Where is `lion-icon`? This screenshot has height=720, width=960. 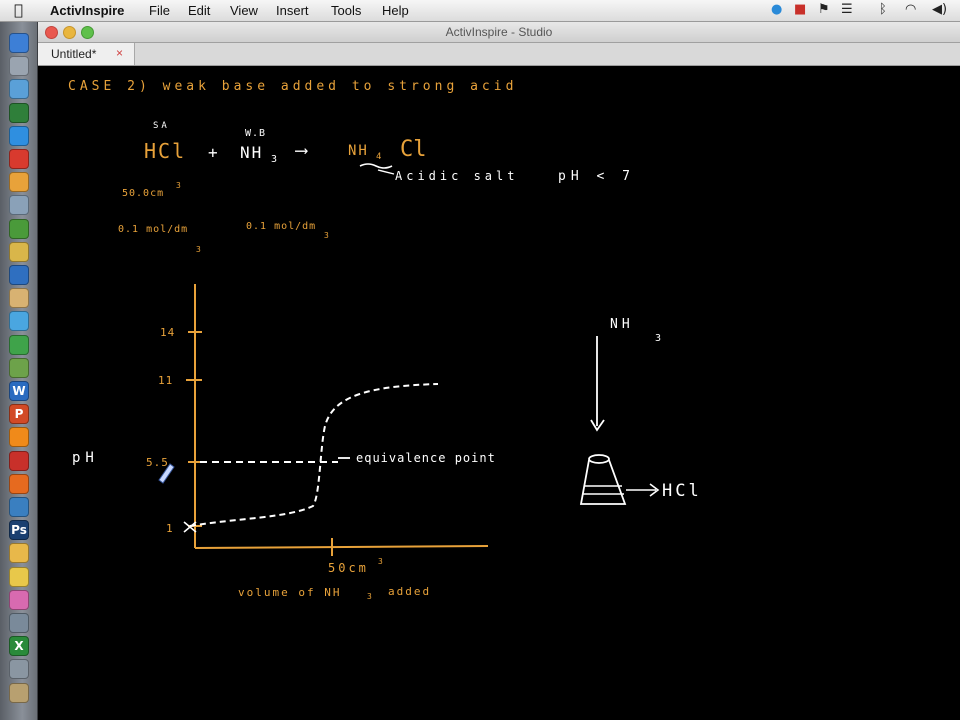
lion-icon is located at coordinates (19, 298).